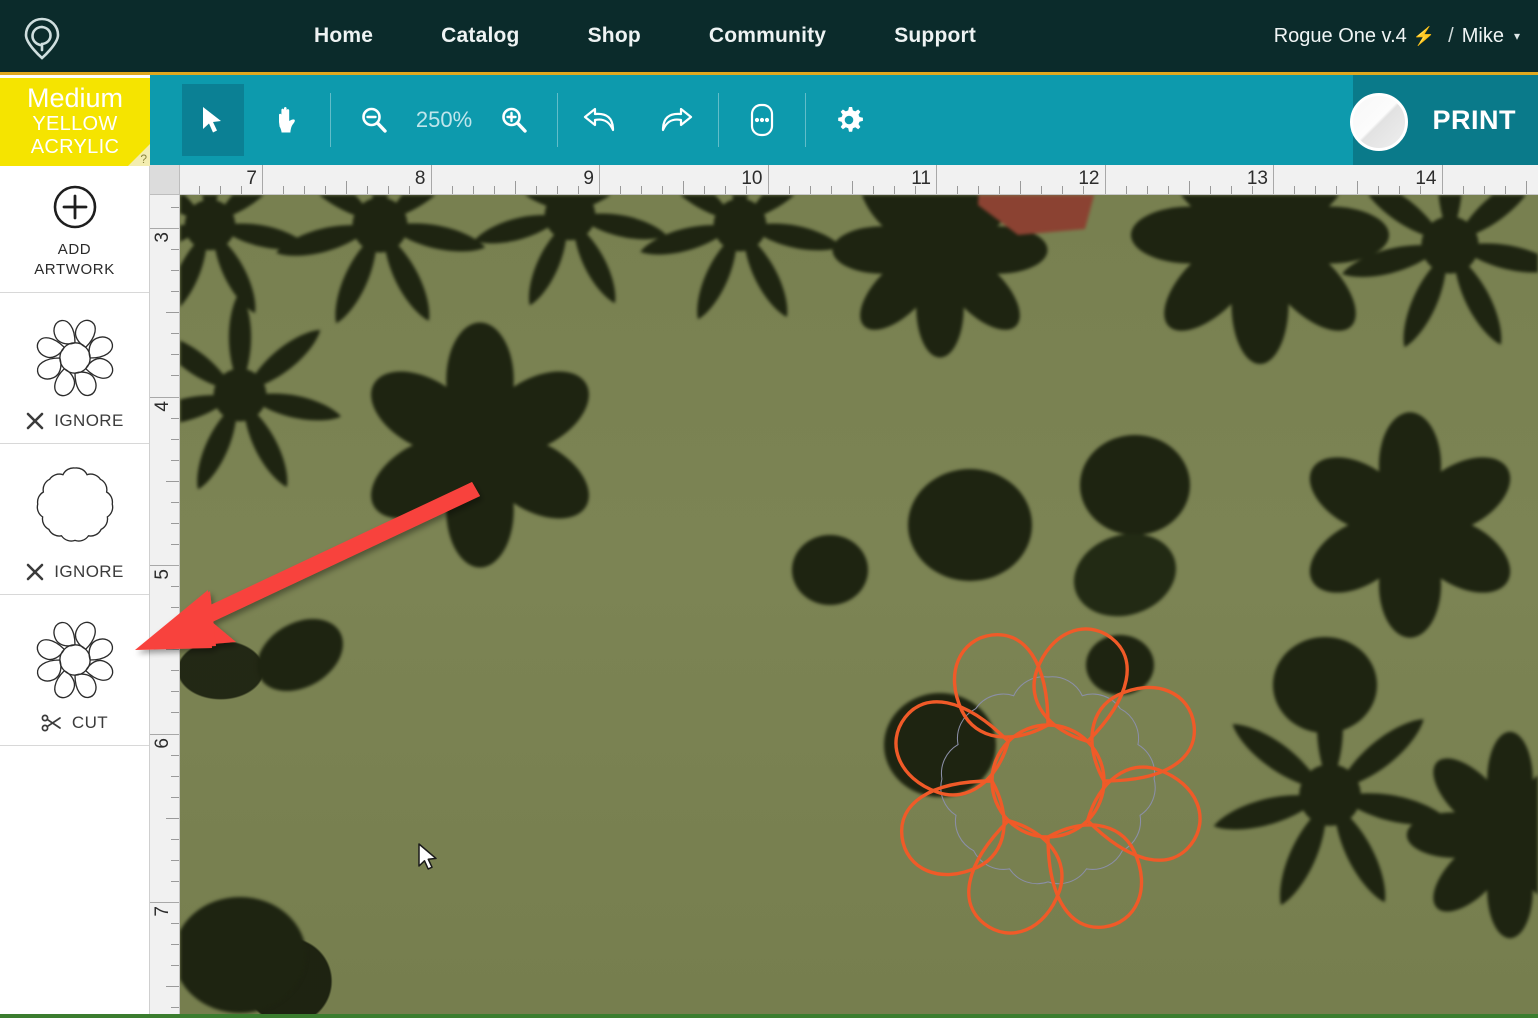 The width and height of the screenshot is (1538, 1018). I want to click on scalloped-outline-thumbnail, so click(74, 504).